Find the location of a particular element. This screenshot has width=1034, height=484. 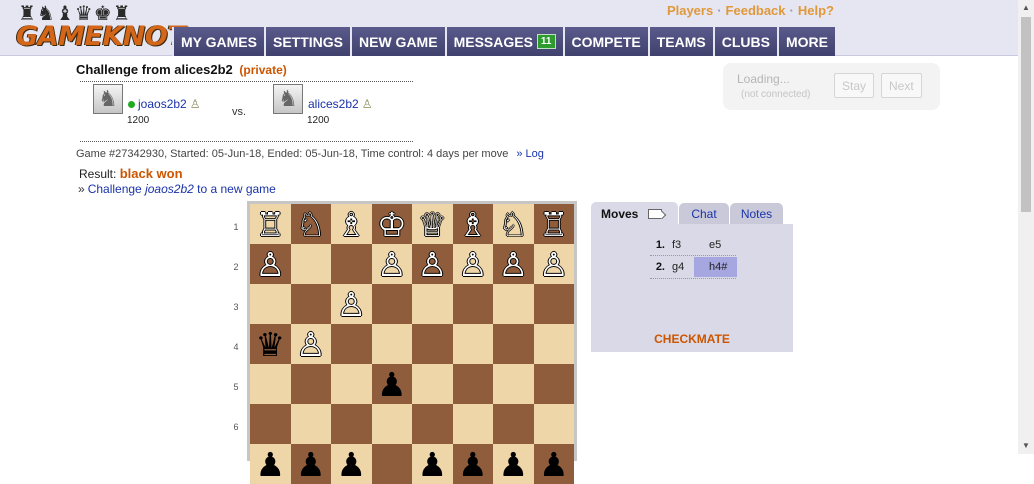

nav-teams: TEAMS is located at coordinates (680, 41).